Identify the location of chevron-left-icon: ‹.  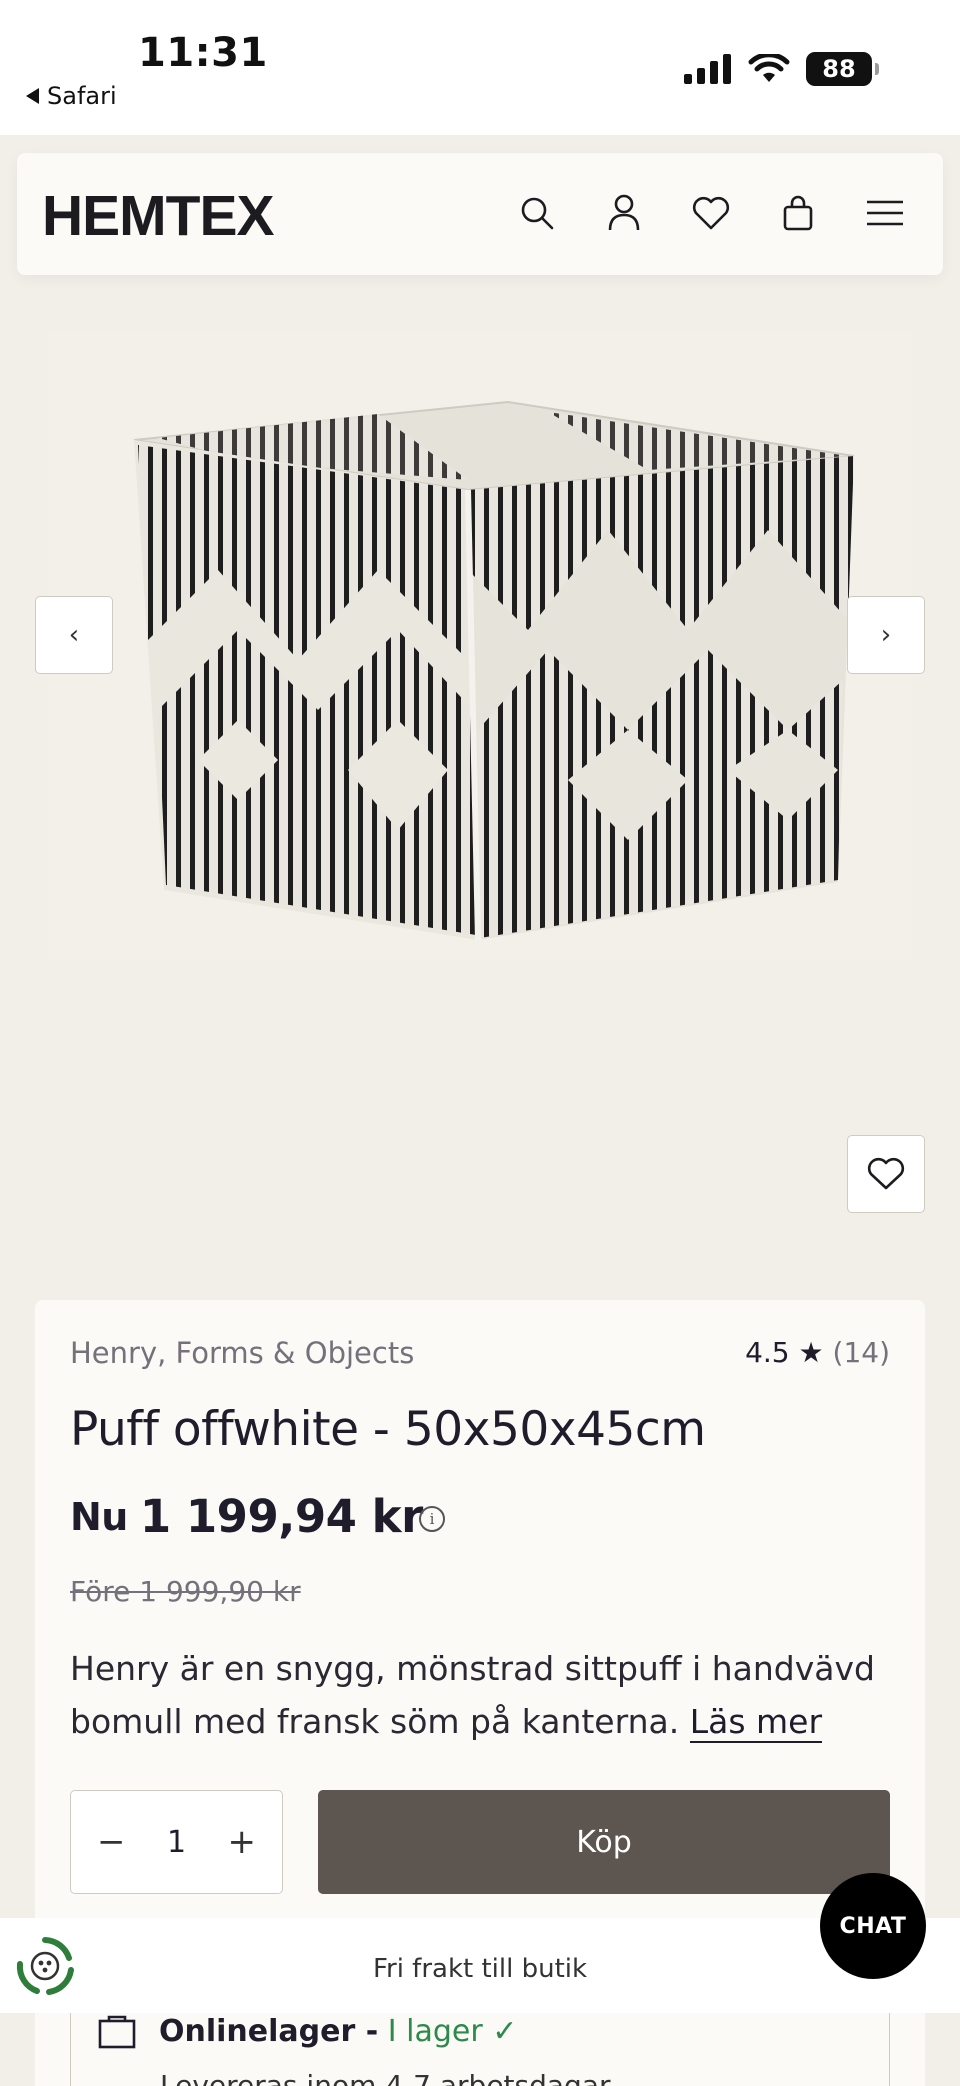
(74, 635).